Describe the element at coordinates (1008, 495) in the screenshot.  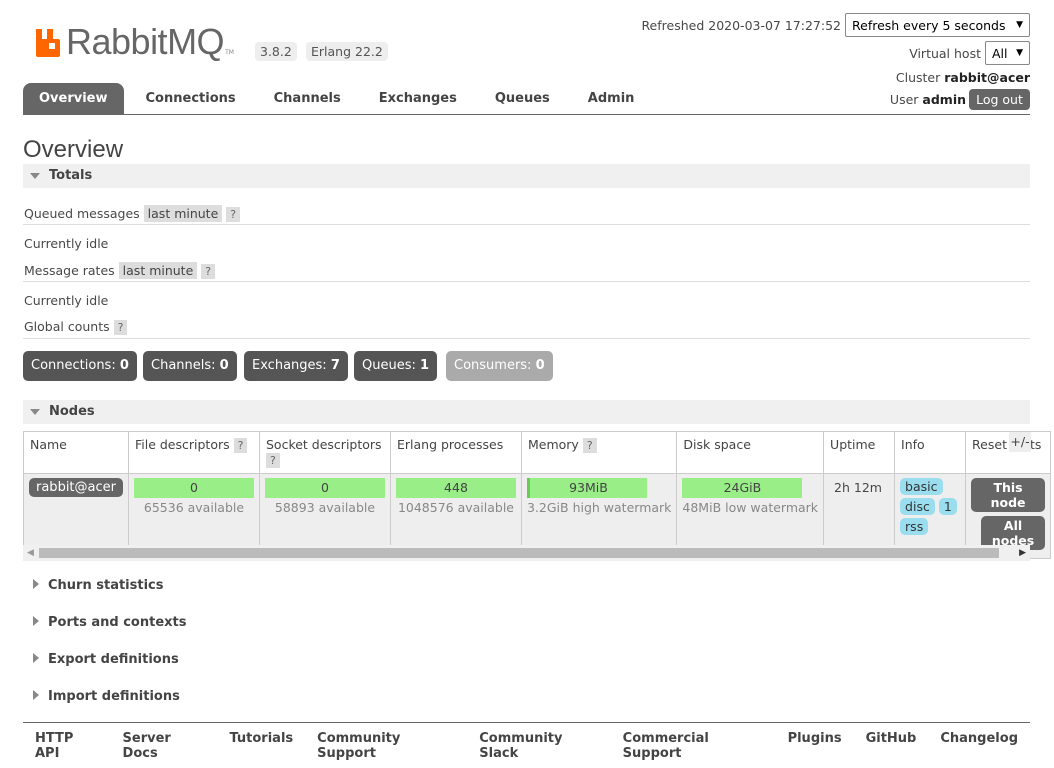
I see `reset-this-node-button: This node` at that location.